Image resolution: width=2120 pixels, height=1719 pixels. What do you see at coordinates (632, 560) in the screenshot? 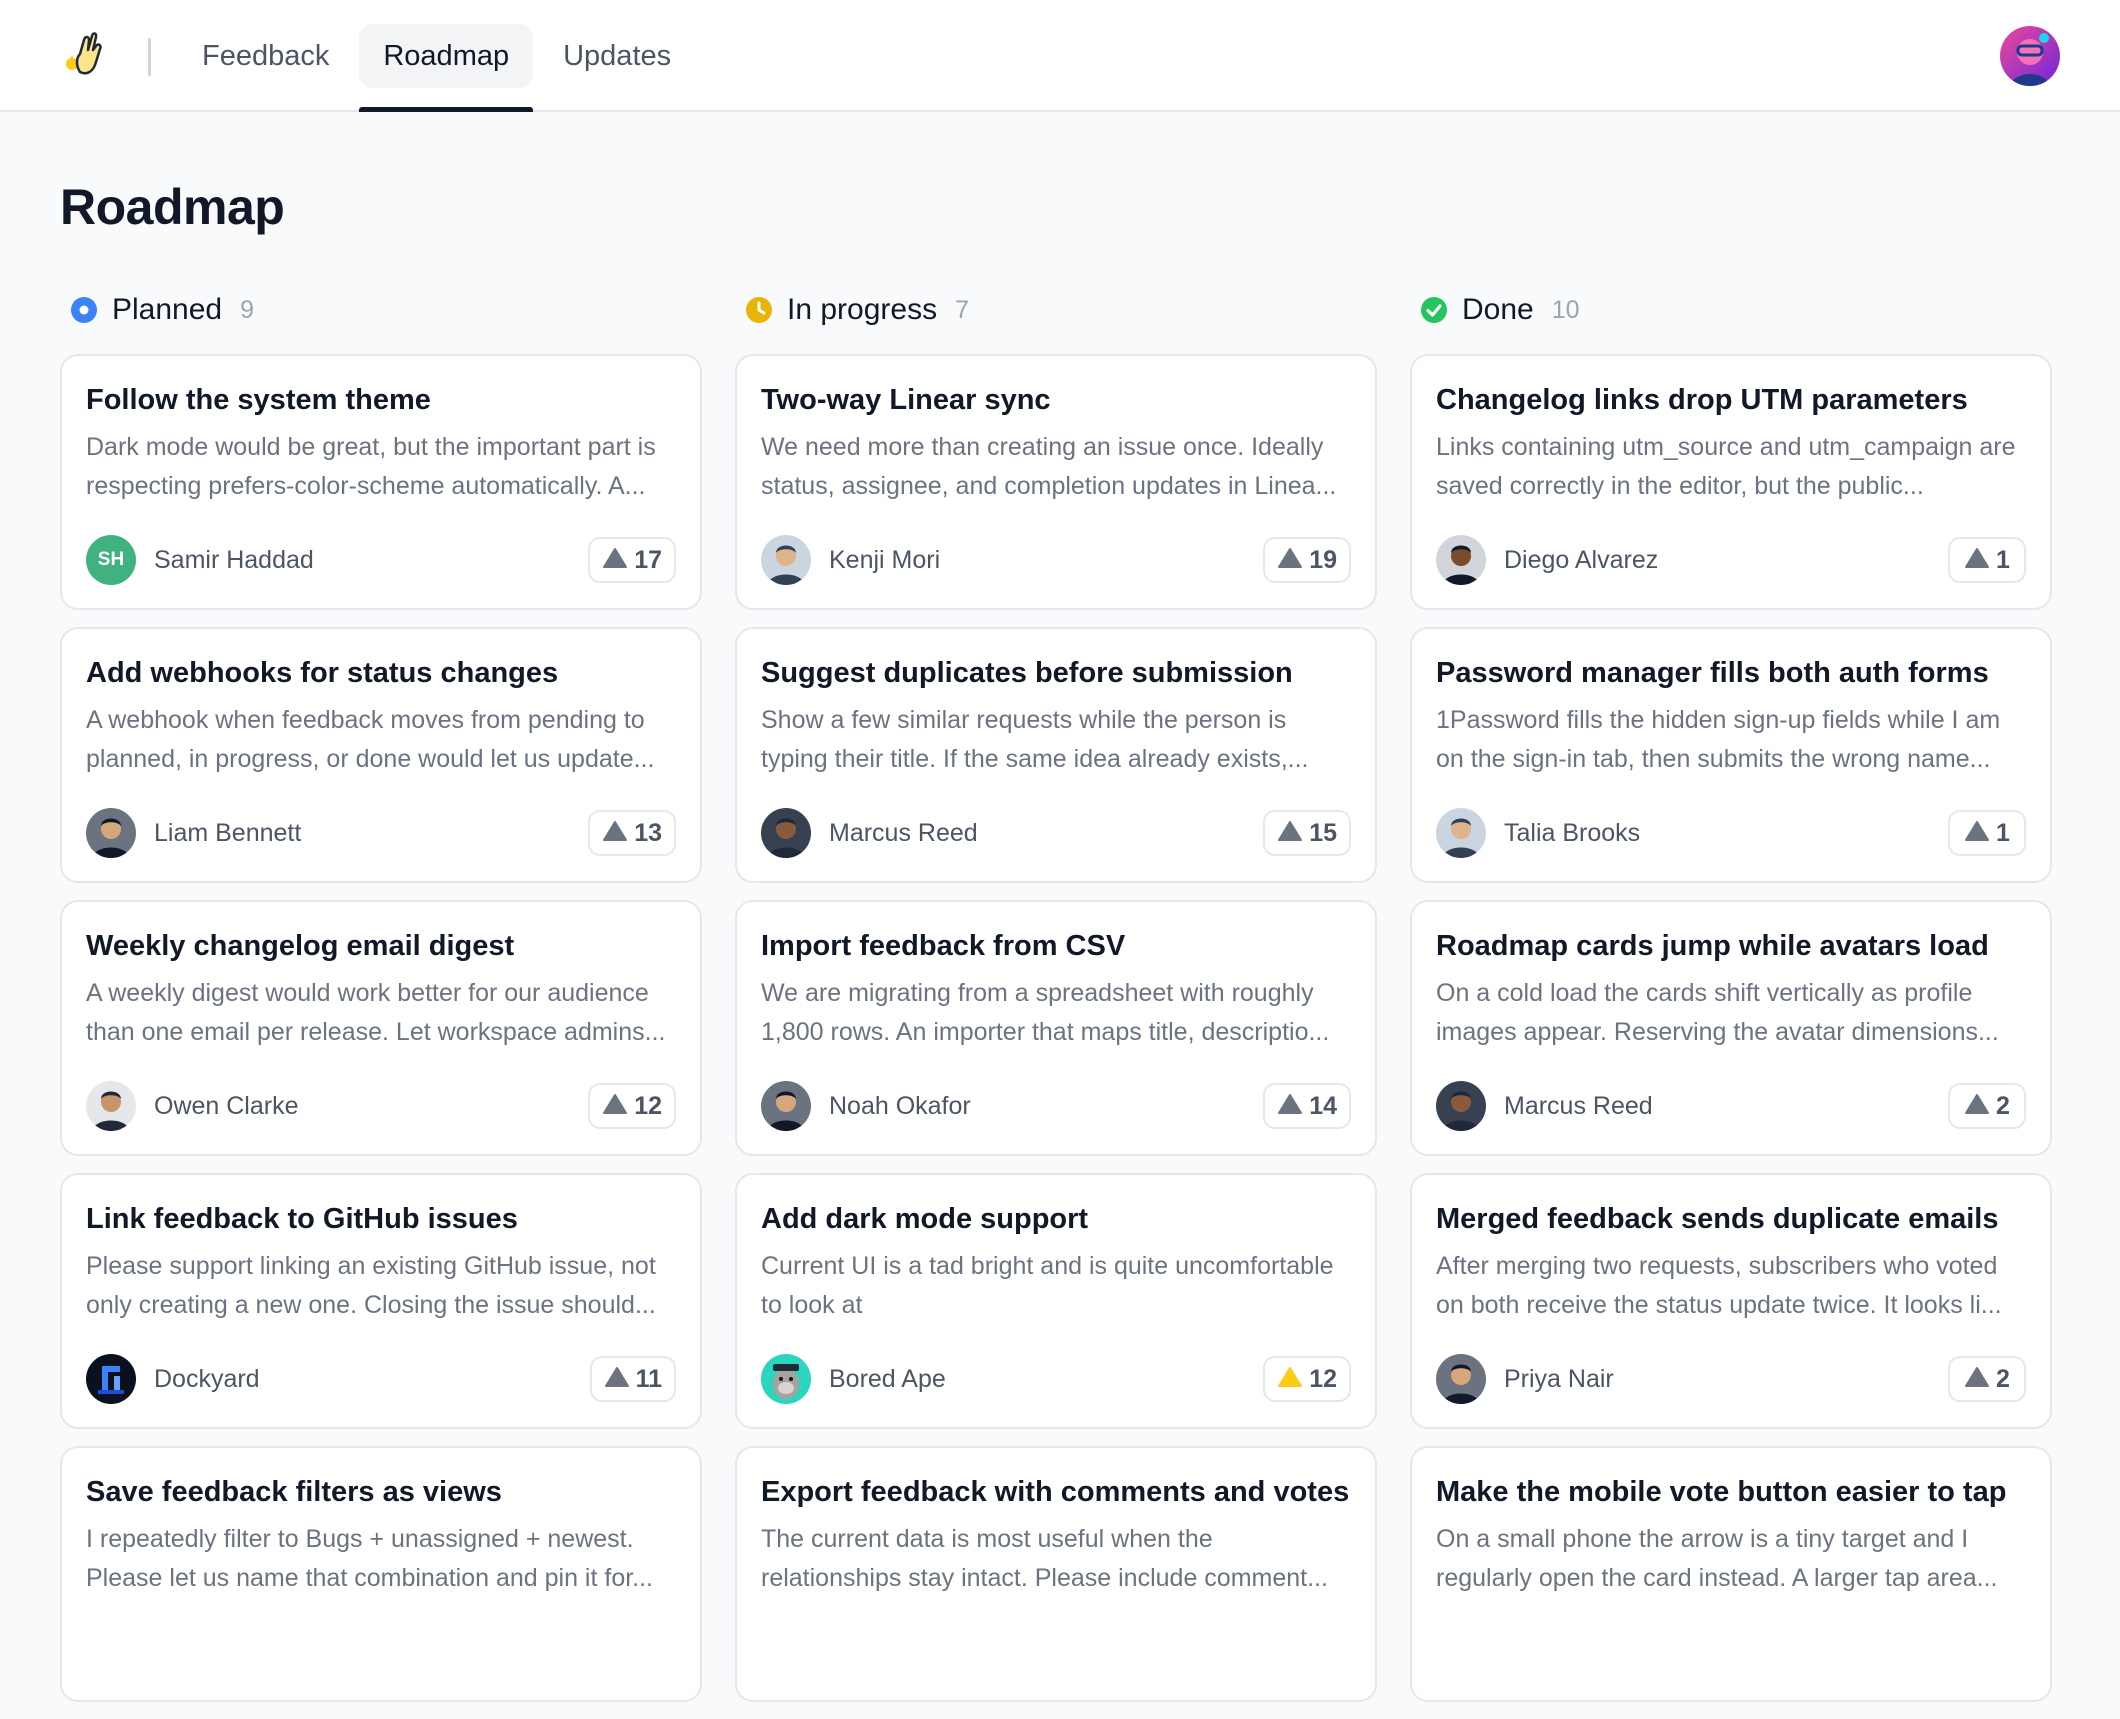
I see `upvote-button: 17` at bounding box center [632, 560].